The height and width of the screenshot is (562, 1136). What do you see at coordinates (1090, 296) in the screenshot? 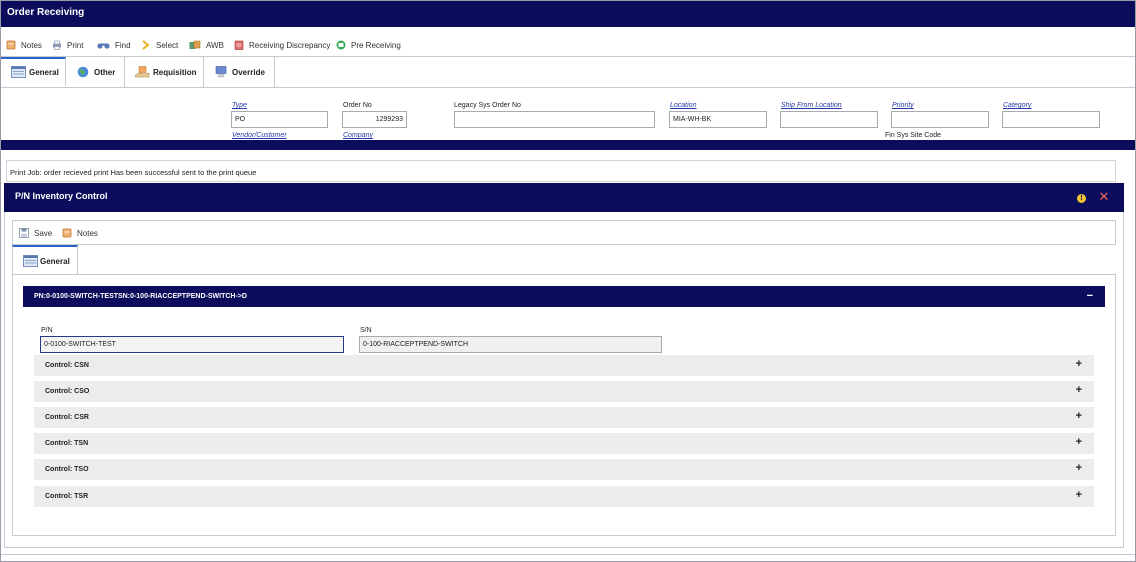
I see `collapse-icon: −` at bounding box center [1090, 296].